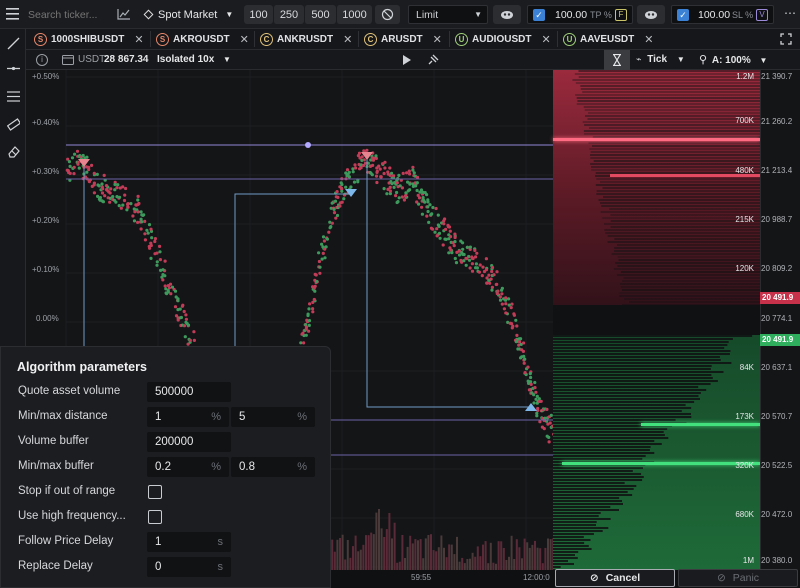  Describe the element at coordinates (42, 60) in the screenshot. I see `info-icon: i` at that location.